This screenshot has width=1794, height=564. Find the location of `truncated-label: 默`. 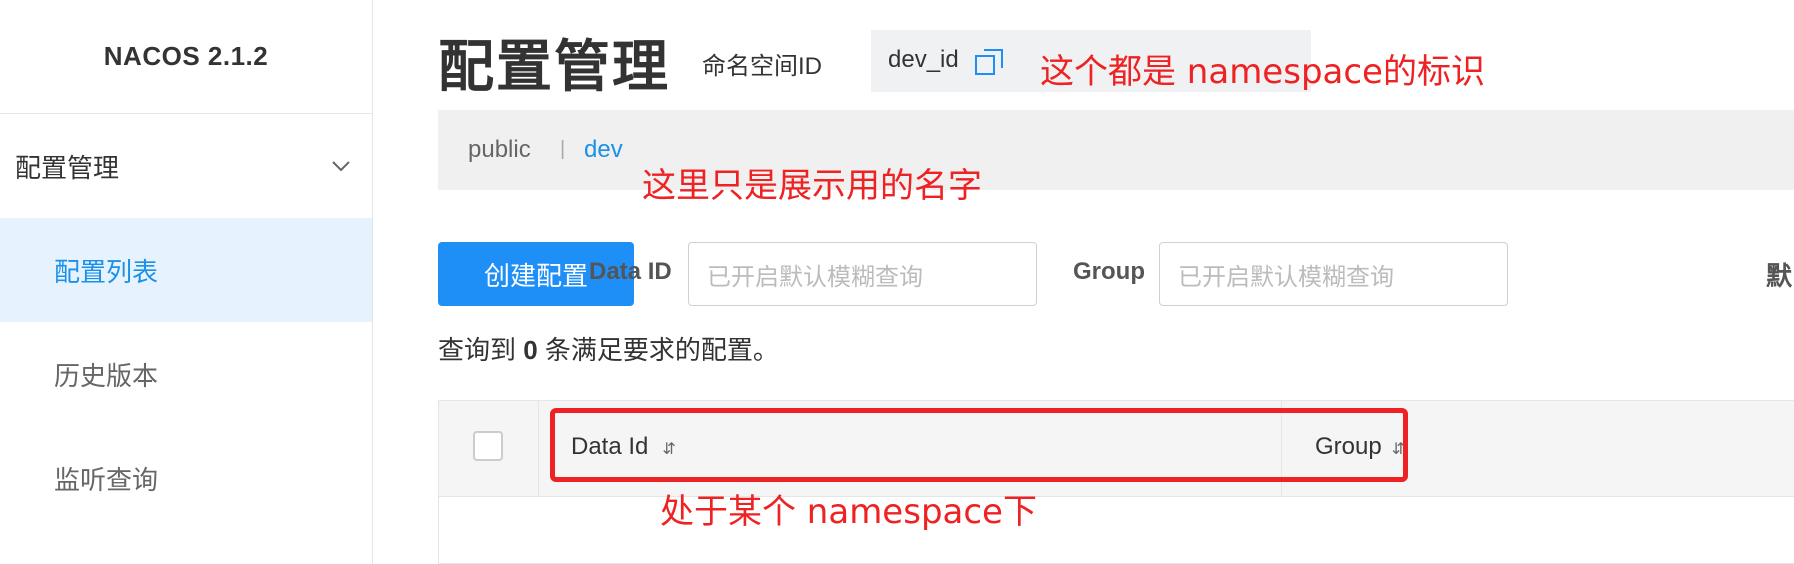

truncated-label: 默 is located at coordinates (1779, 276).